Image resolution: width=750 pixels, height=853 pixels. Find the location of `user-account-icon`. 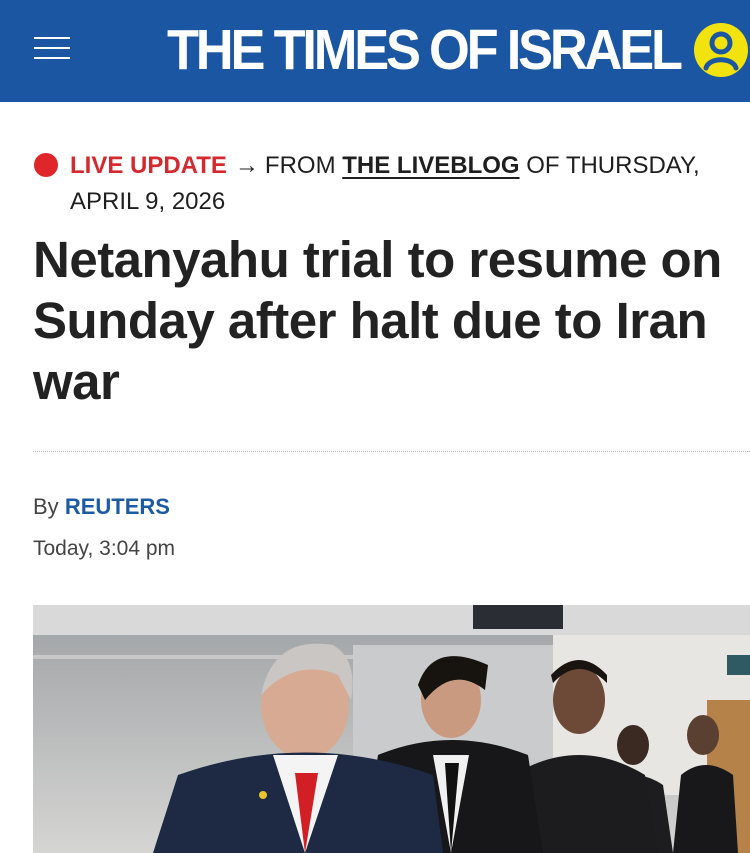

user-account-icon is located at coordinates (721, 50).